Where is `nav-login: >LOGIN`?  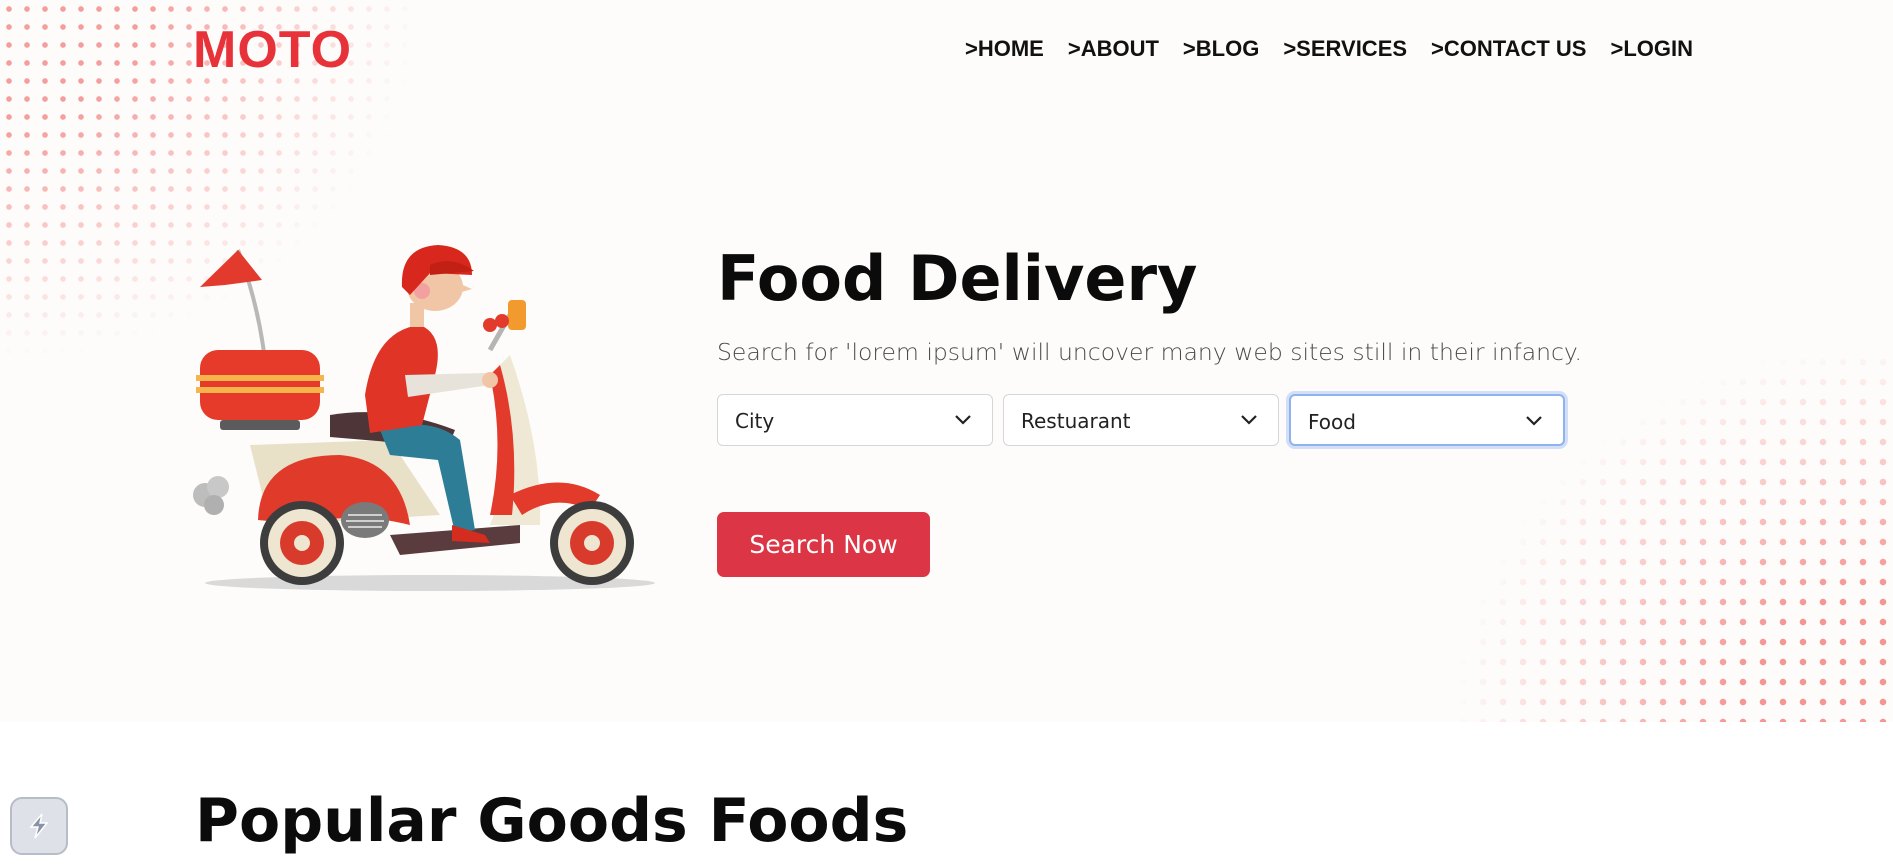
nav-login: >LOGIN is located at coordinates (1651, 49).